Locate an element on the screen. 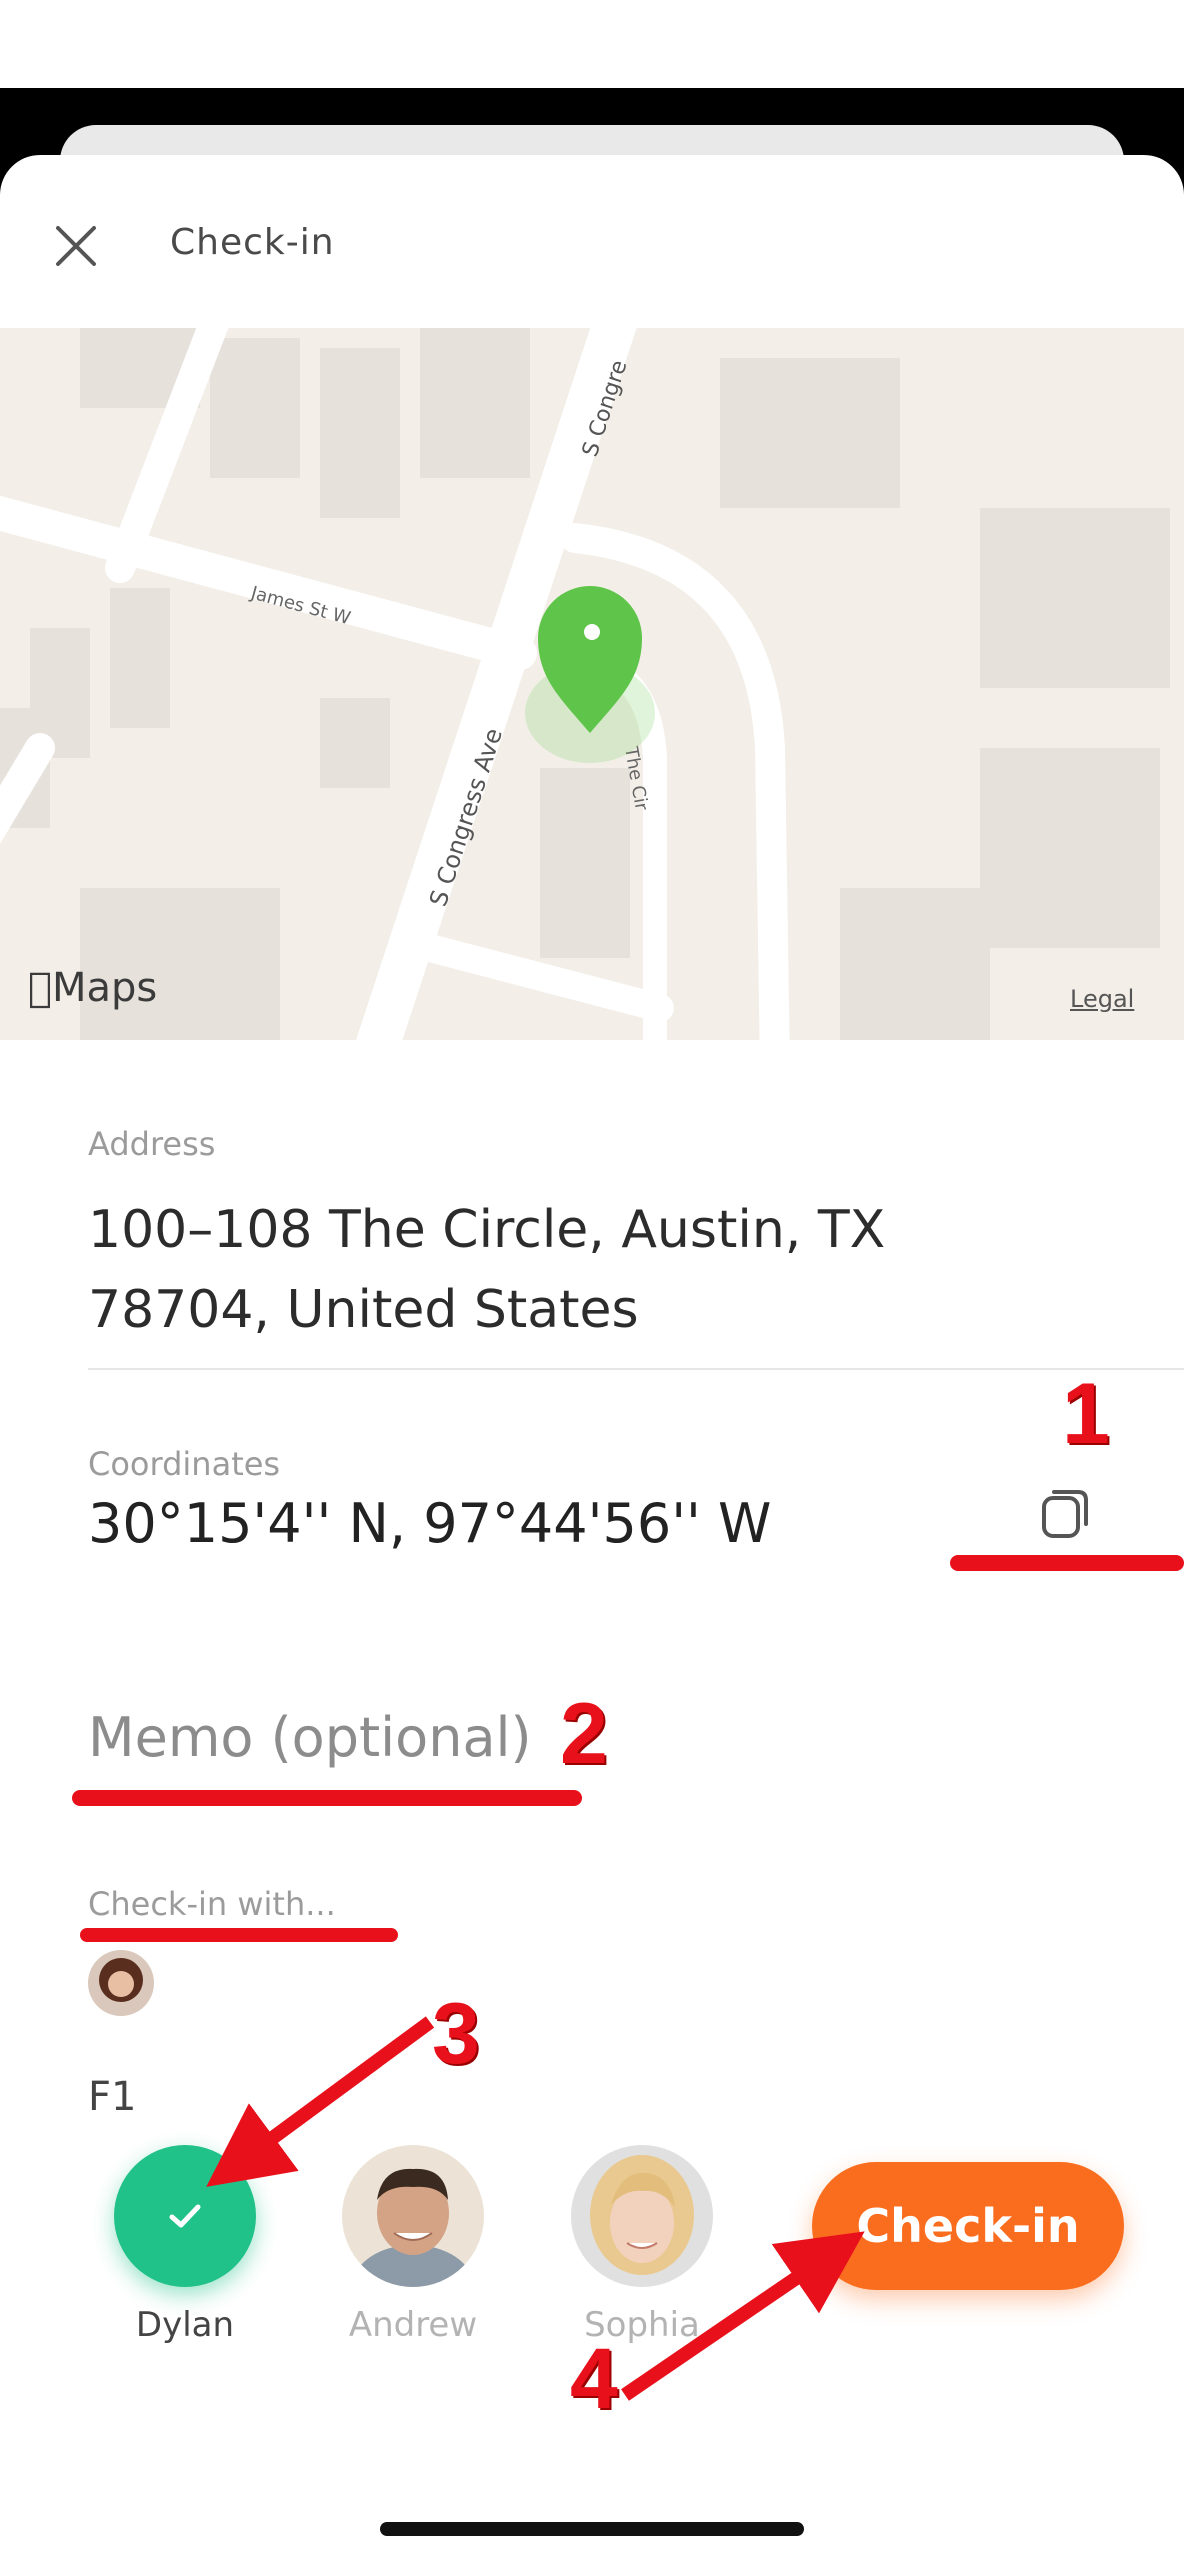 This screenshot has width=1184, height=2560. annotation-arrows is located at coordinates (535, 2208).